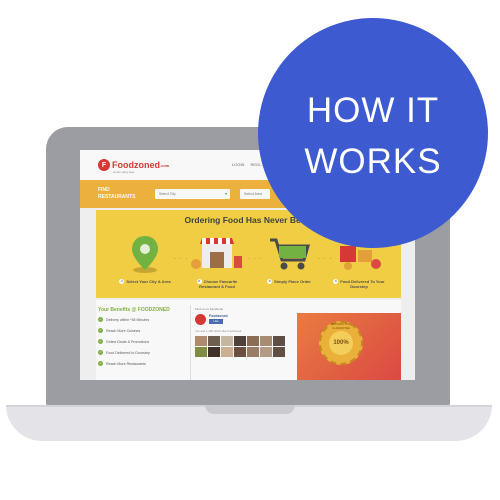 Image resolution: width=500 pixels, height=500 pixels. Describe the element at coordinates (290, 254) in the screenshot. I see `cart-icon` at that location.